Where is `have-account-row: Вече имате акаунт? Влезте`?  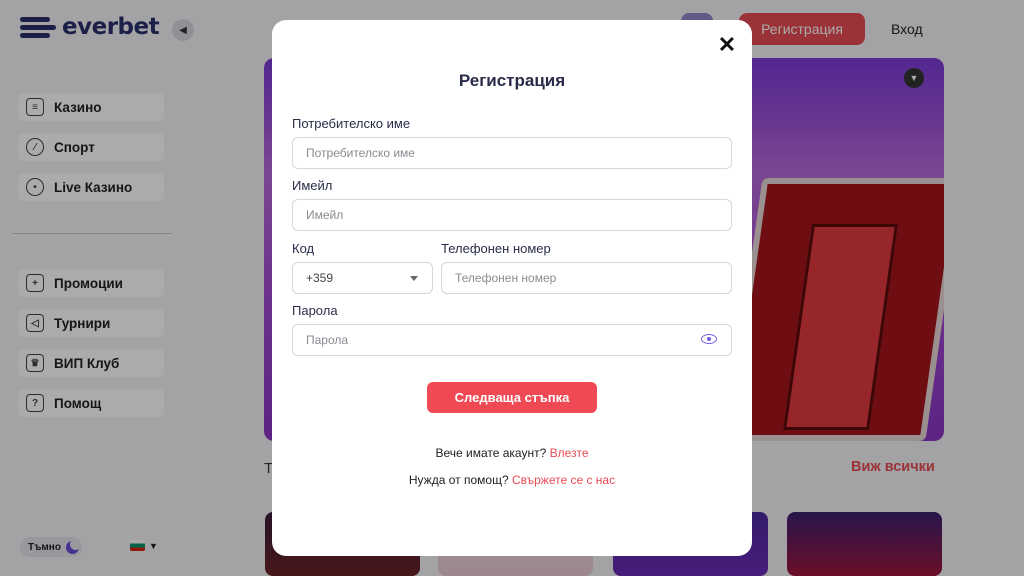 have-account-row: Вече имате акаунт? Влезте is located at coordinates (512, 453).